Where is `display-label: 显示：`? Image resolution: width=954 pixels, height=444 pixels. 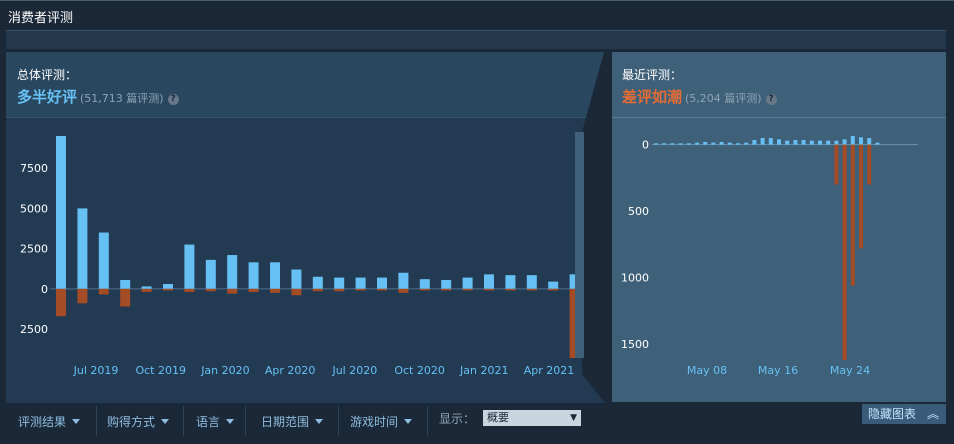
display-label: 显示： is located at coordinates (457, 419).